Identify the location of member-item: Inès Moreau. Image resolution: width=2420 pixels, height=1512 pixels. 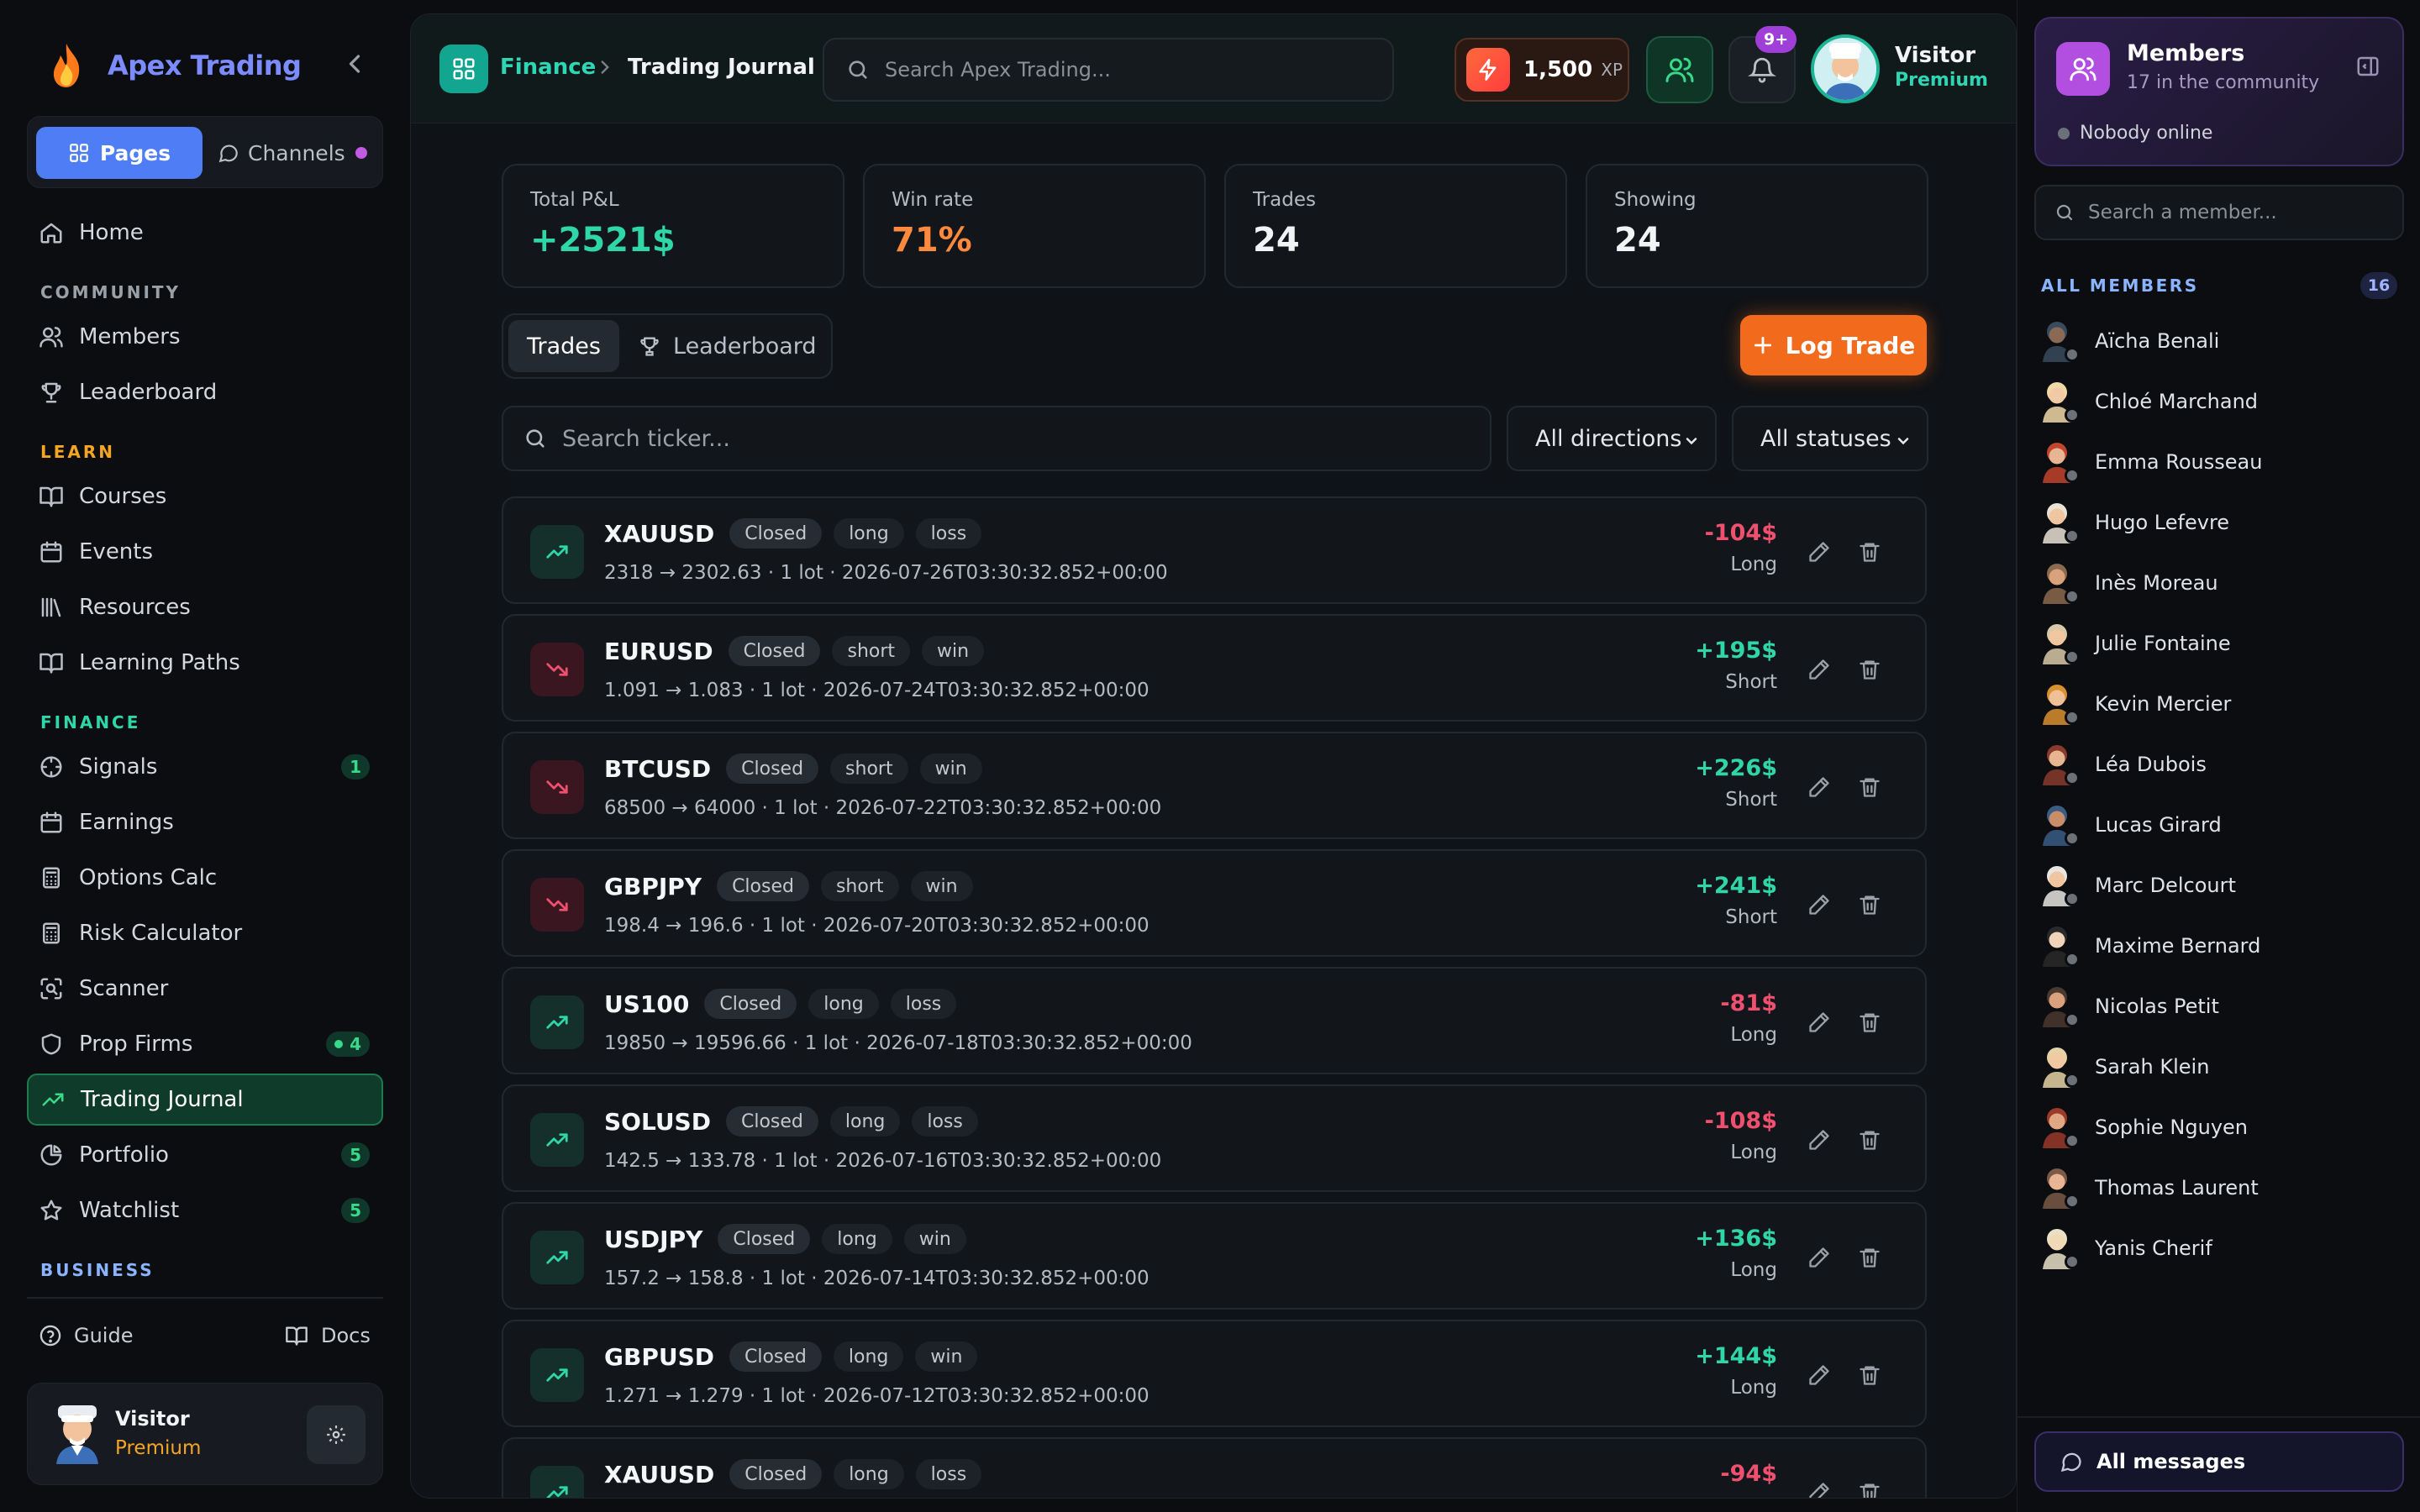
(2224, 583).